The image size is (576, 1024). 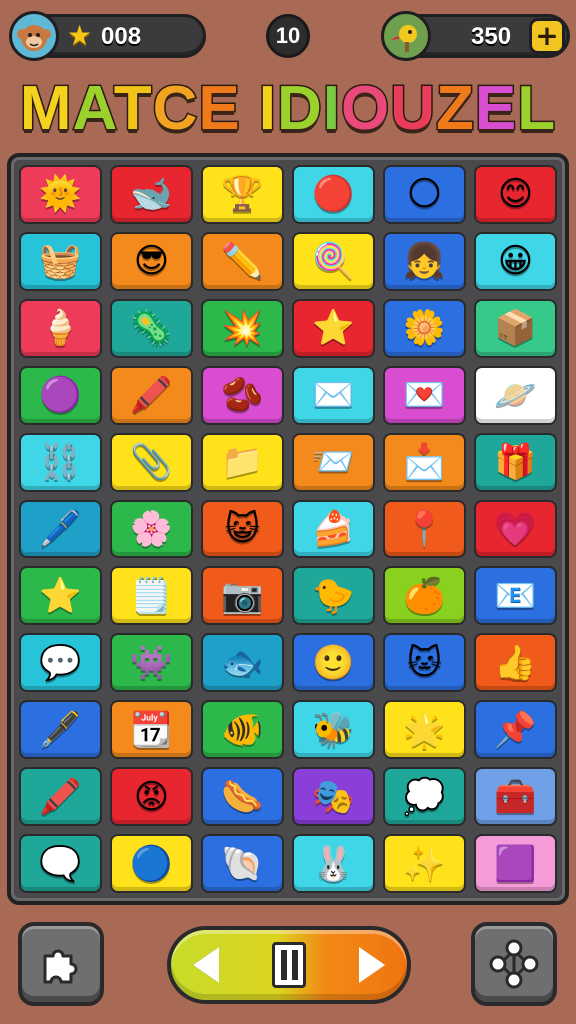 I want to click on game-tile: 😊, so click(x=515, y=194).